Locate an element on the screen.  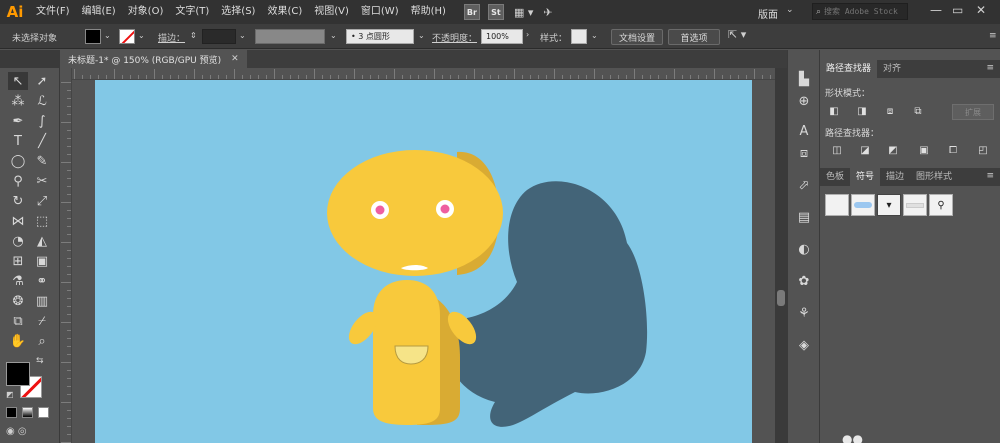
document-setup-button: 文档设置 is located at coordinates (637, 37).